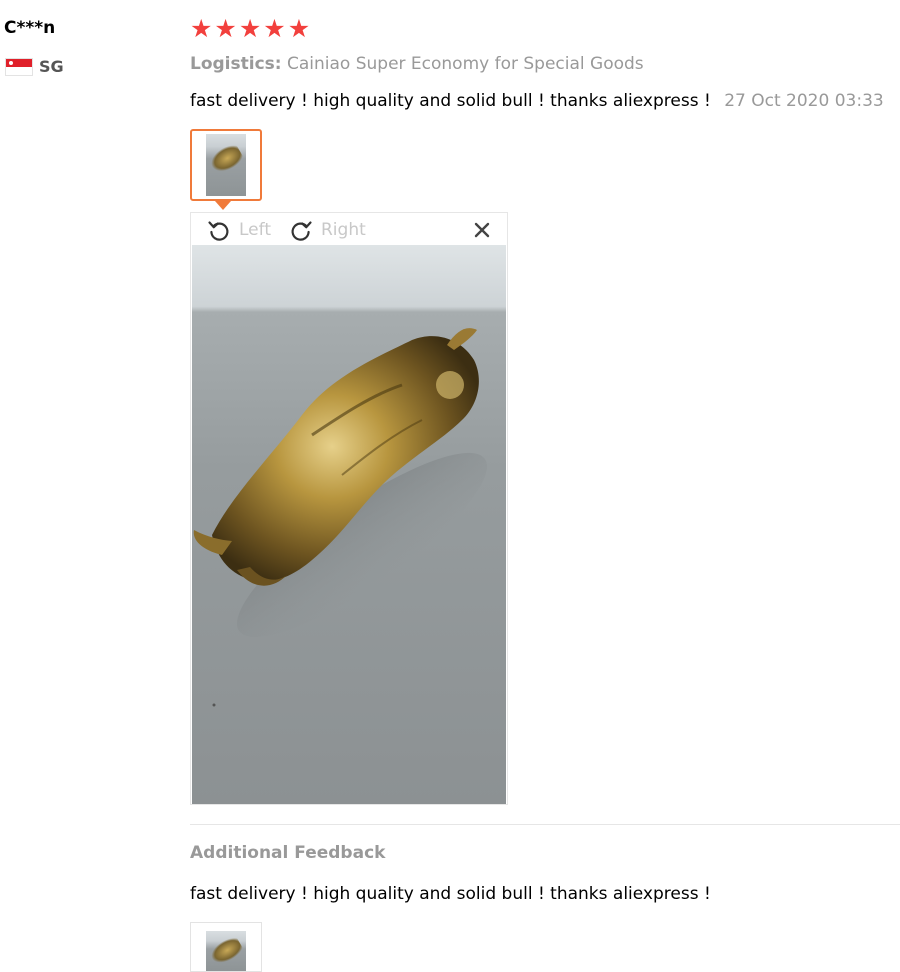 This screenshot has height=972, width=900. I want to click on rotate-left-button: Left, so click(239, 230).